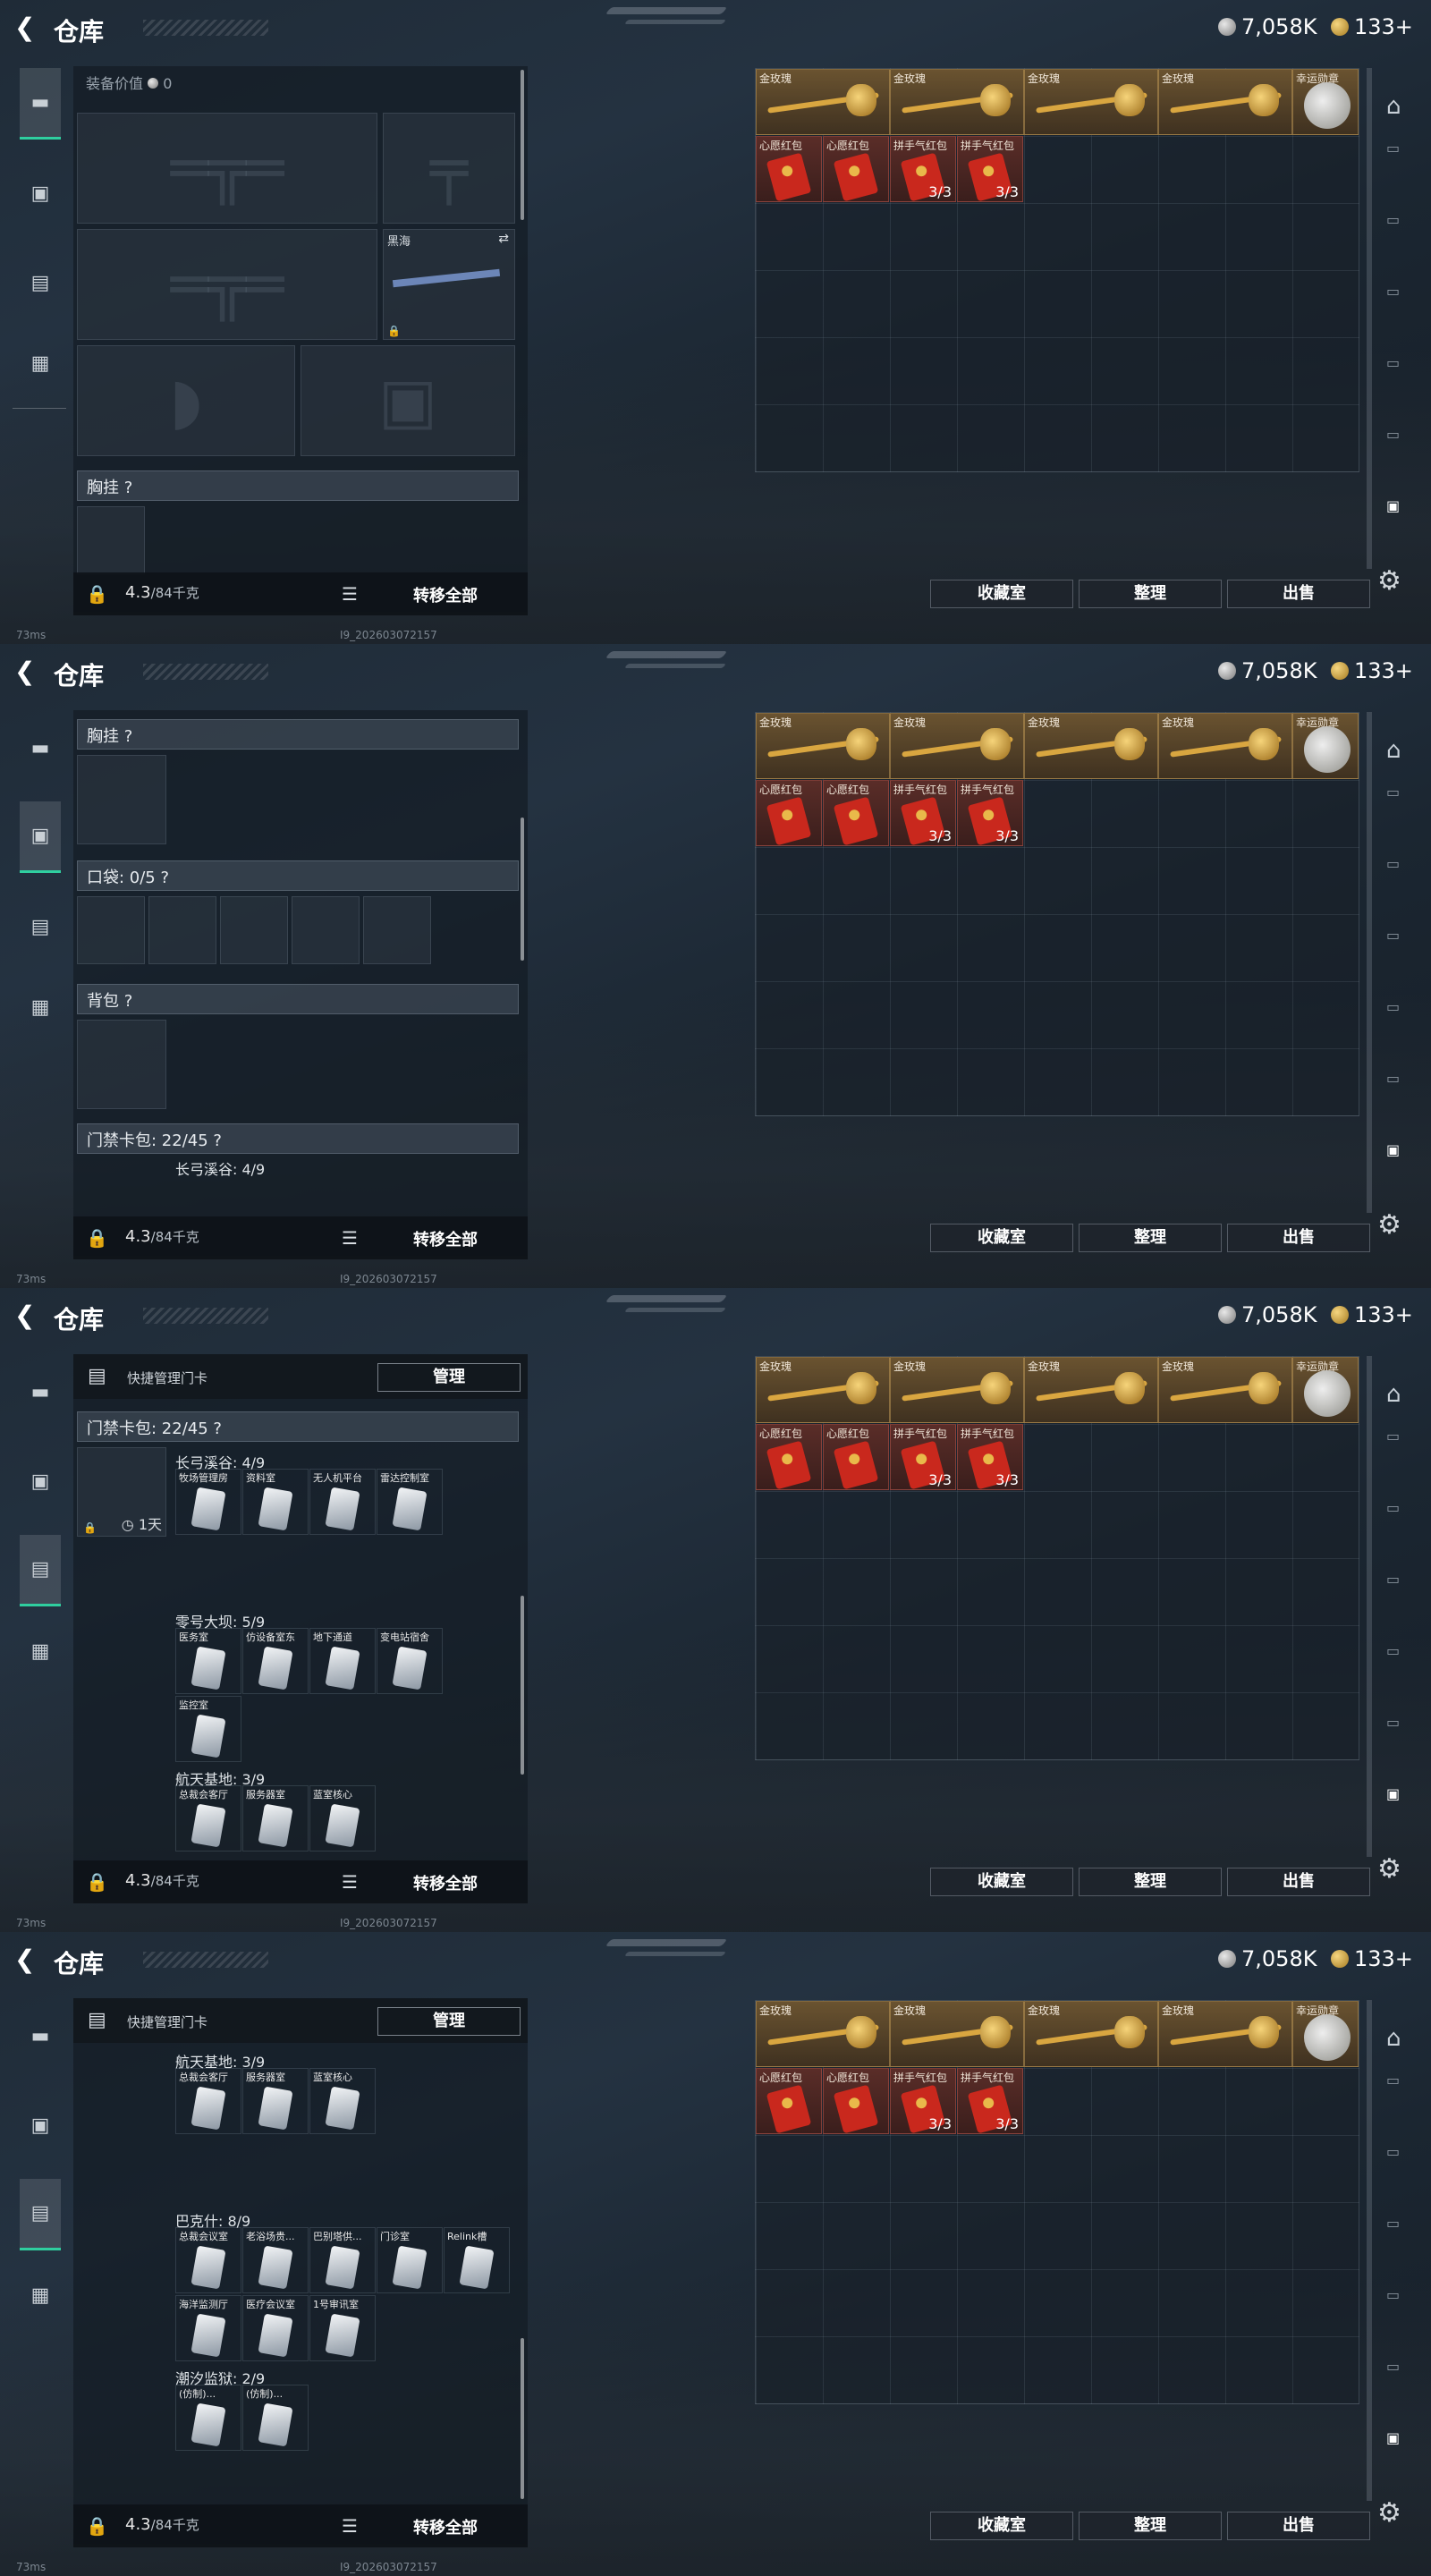 This screenshot has width=1431, height=2576. What do you see at coordinates (410, 2260) in the screenshot?
I see `keycard-item: 门诊室` at bounding box center [410, 2260].